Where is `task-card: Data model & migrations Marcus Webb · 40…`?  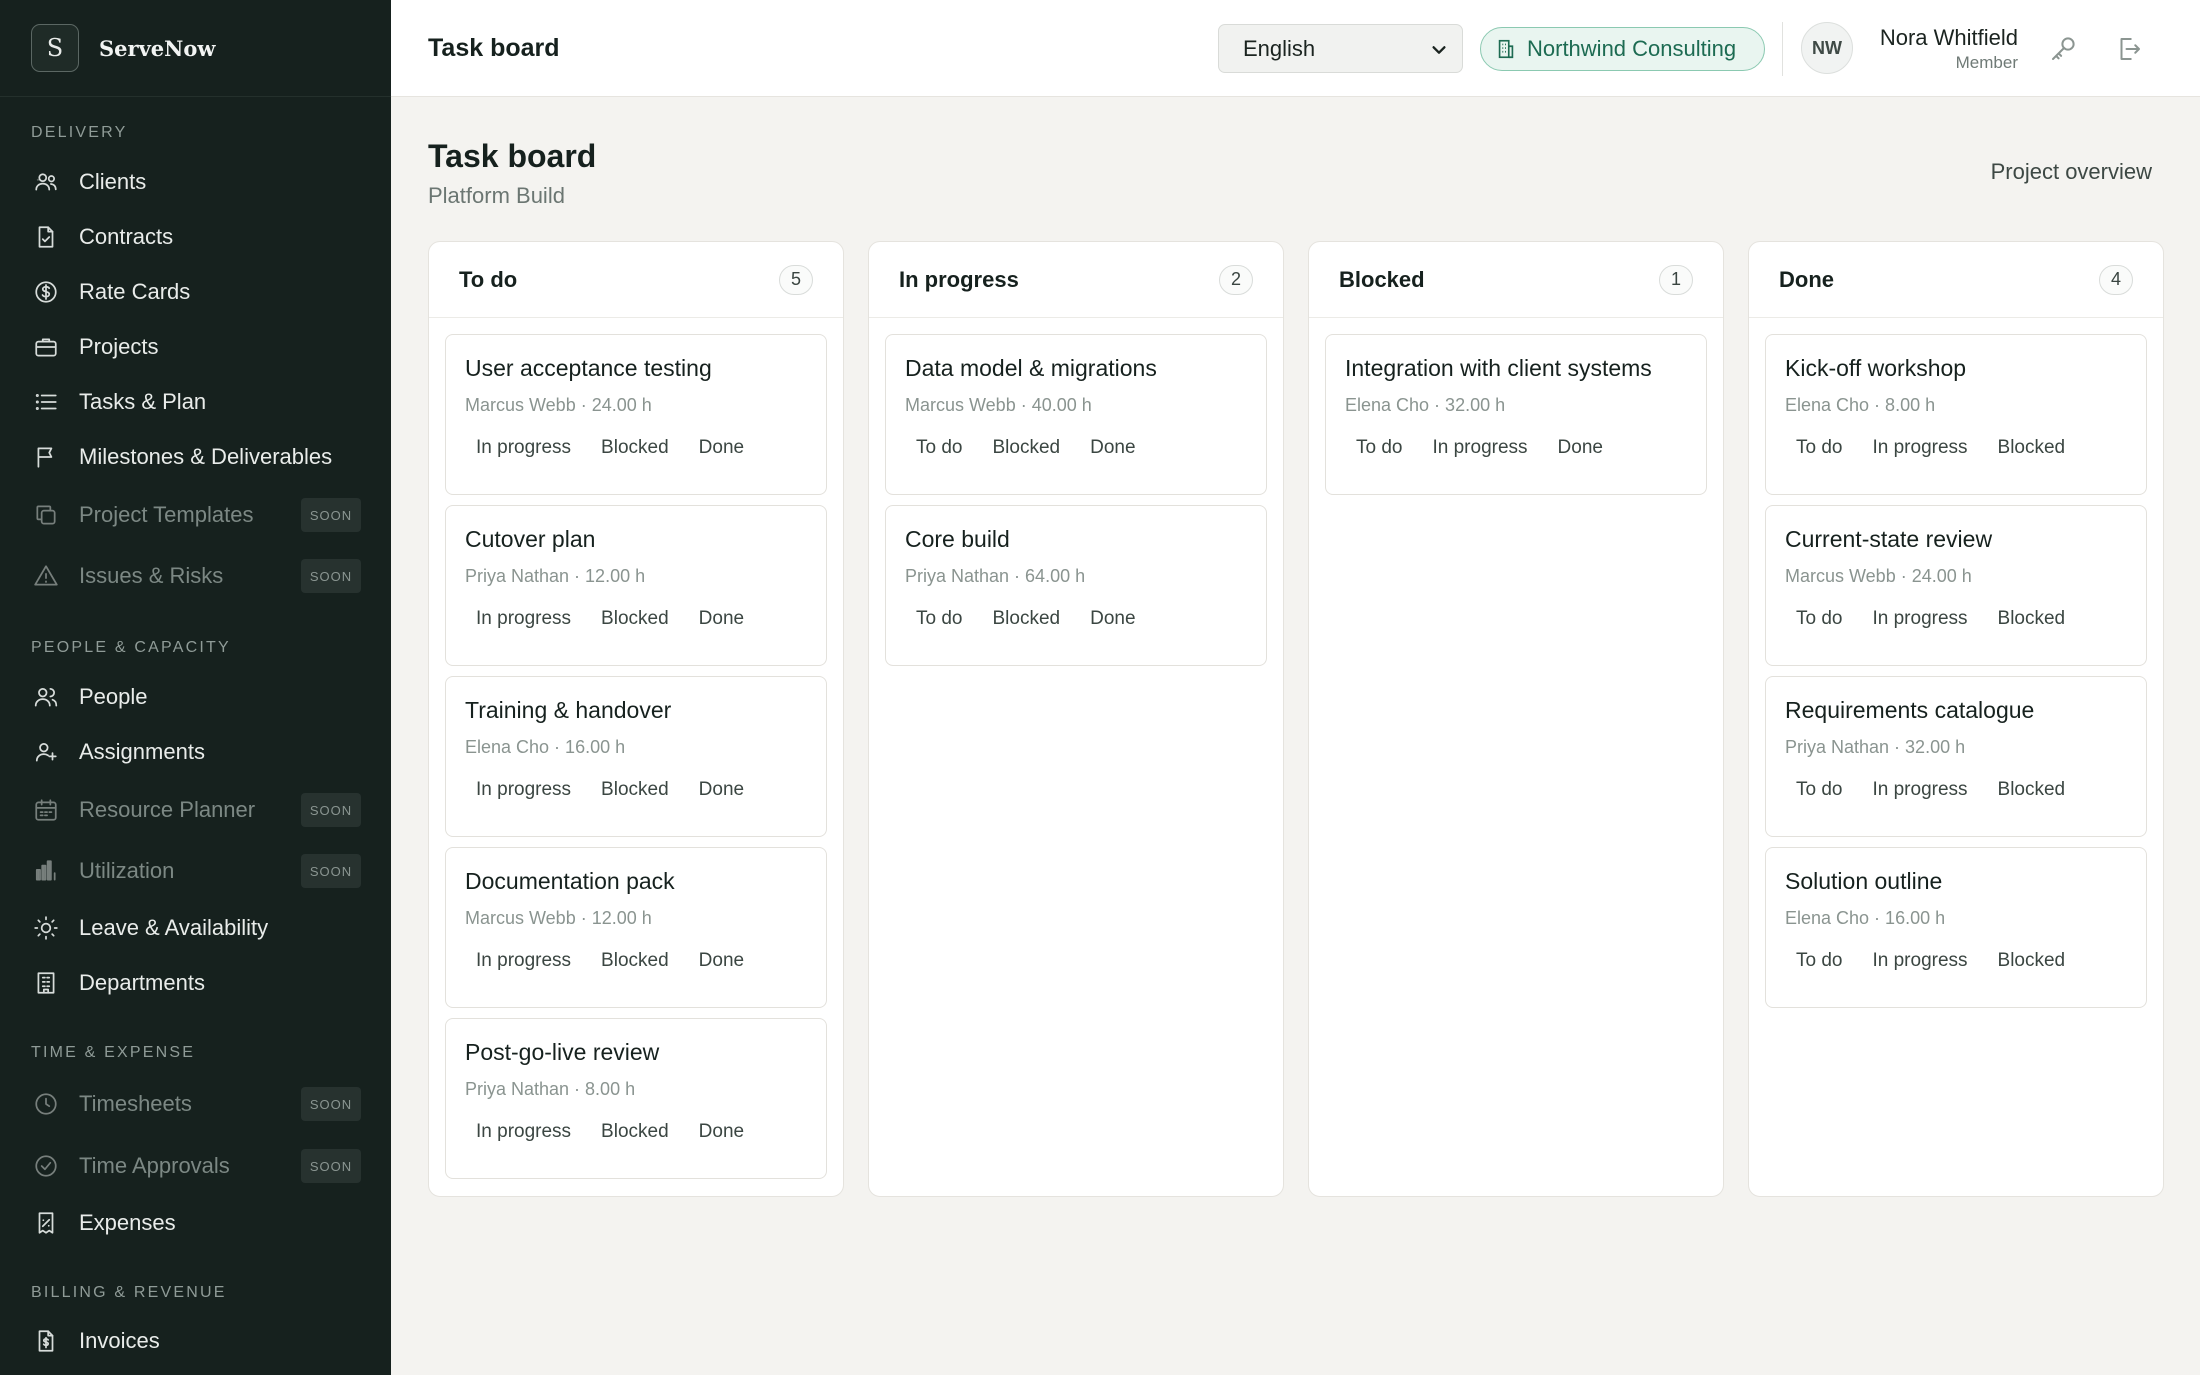
task-card: Data model & migrations Marcus Webb · 40… is located at coordinates (1076, 414).